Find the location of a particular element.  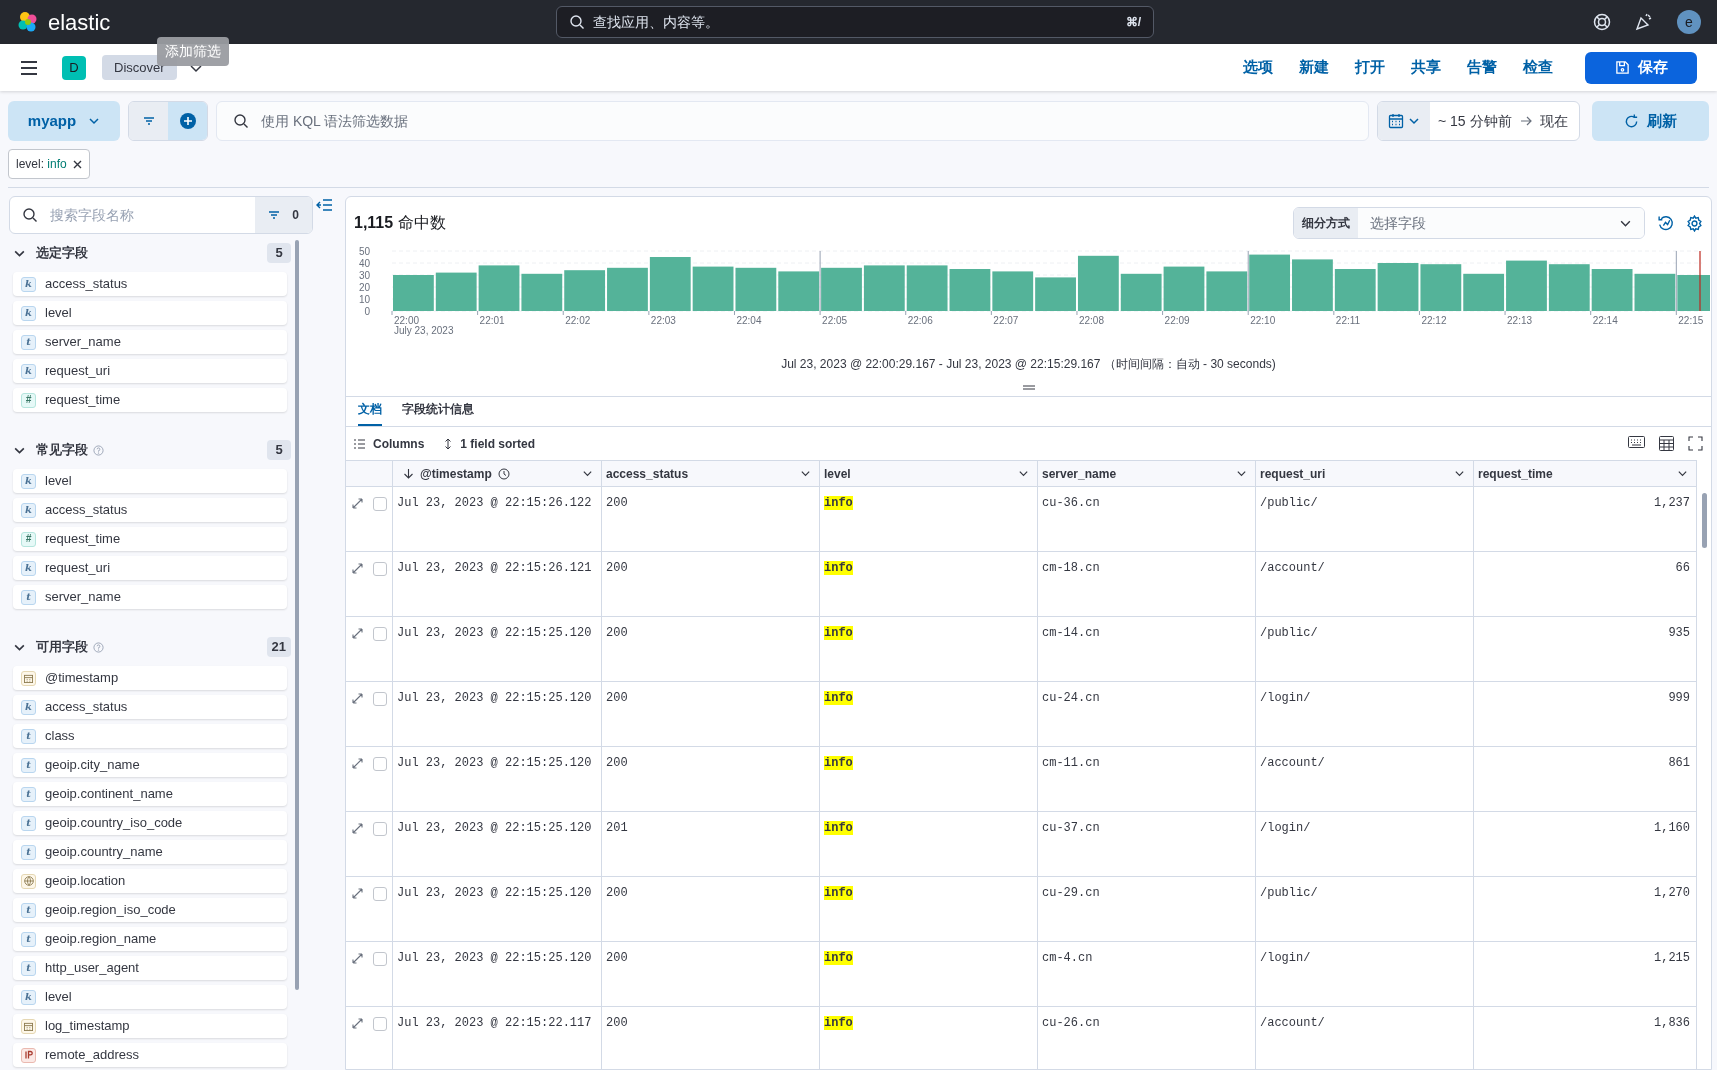

filter-pill: level: info is located at coordinates (49, 164).